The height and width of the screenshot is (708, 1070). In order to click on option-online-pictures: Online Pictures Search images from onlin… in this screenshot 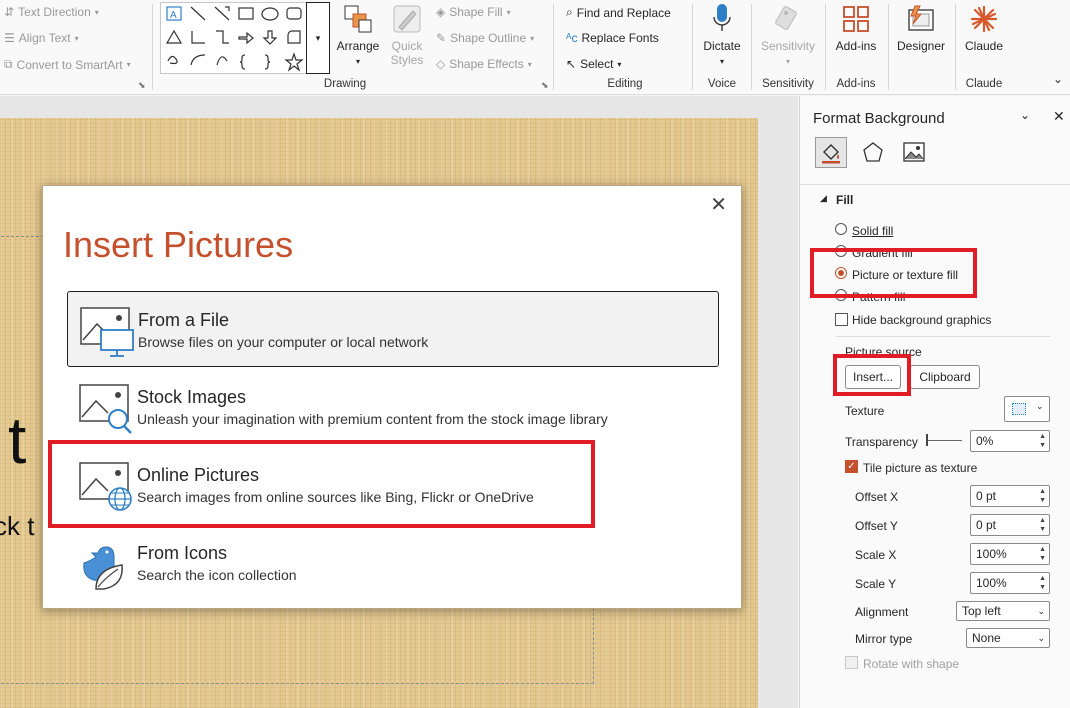, I will do `click(393, 485)`.